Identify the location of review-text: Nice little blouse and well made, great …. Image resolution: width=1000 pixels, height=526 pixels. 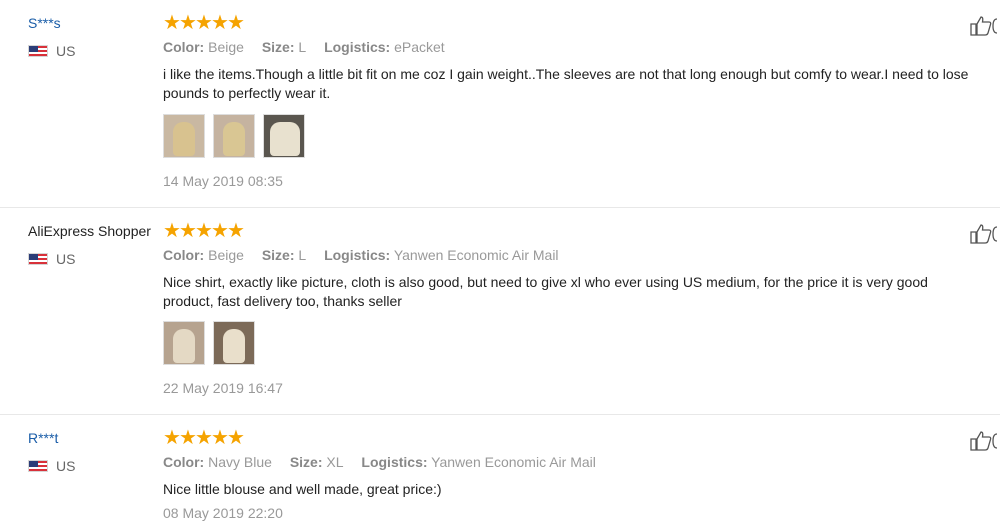
(302, 489).